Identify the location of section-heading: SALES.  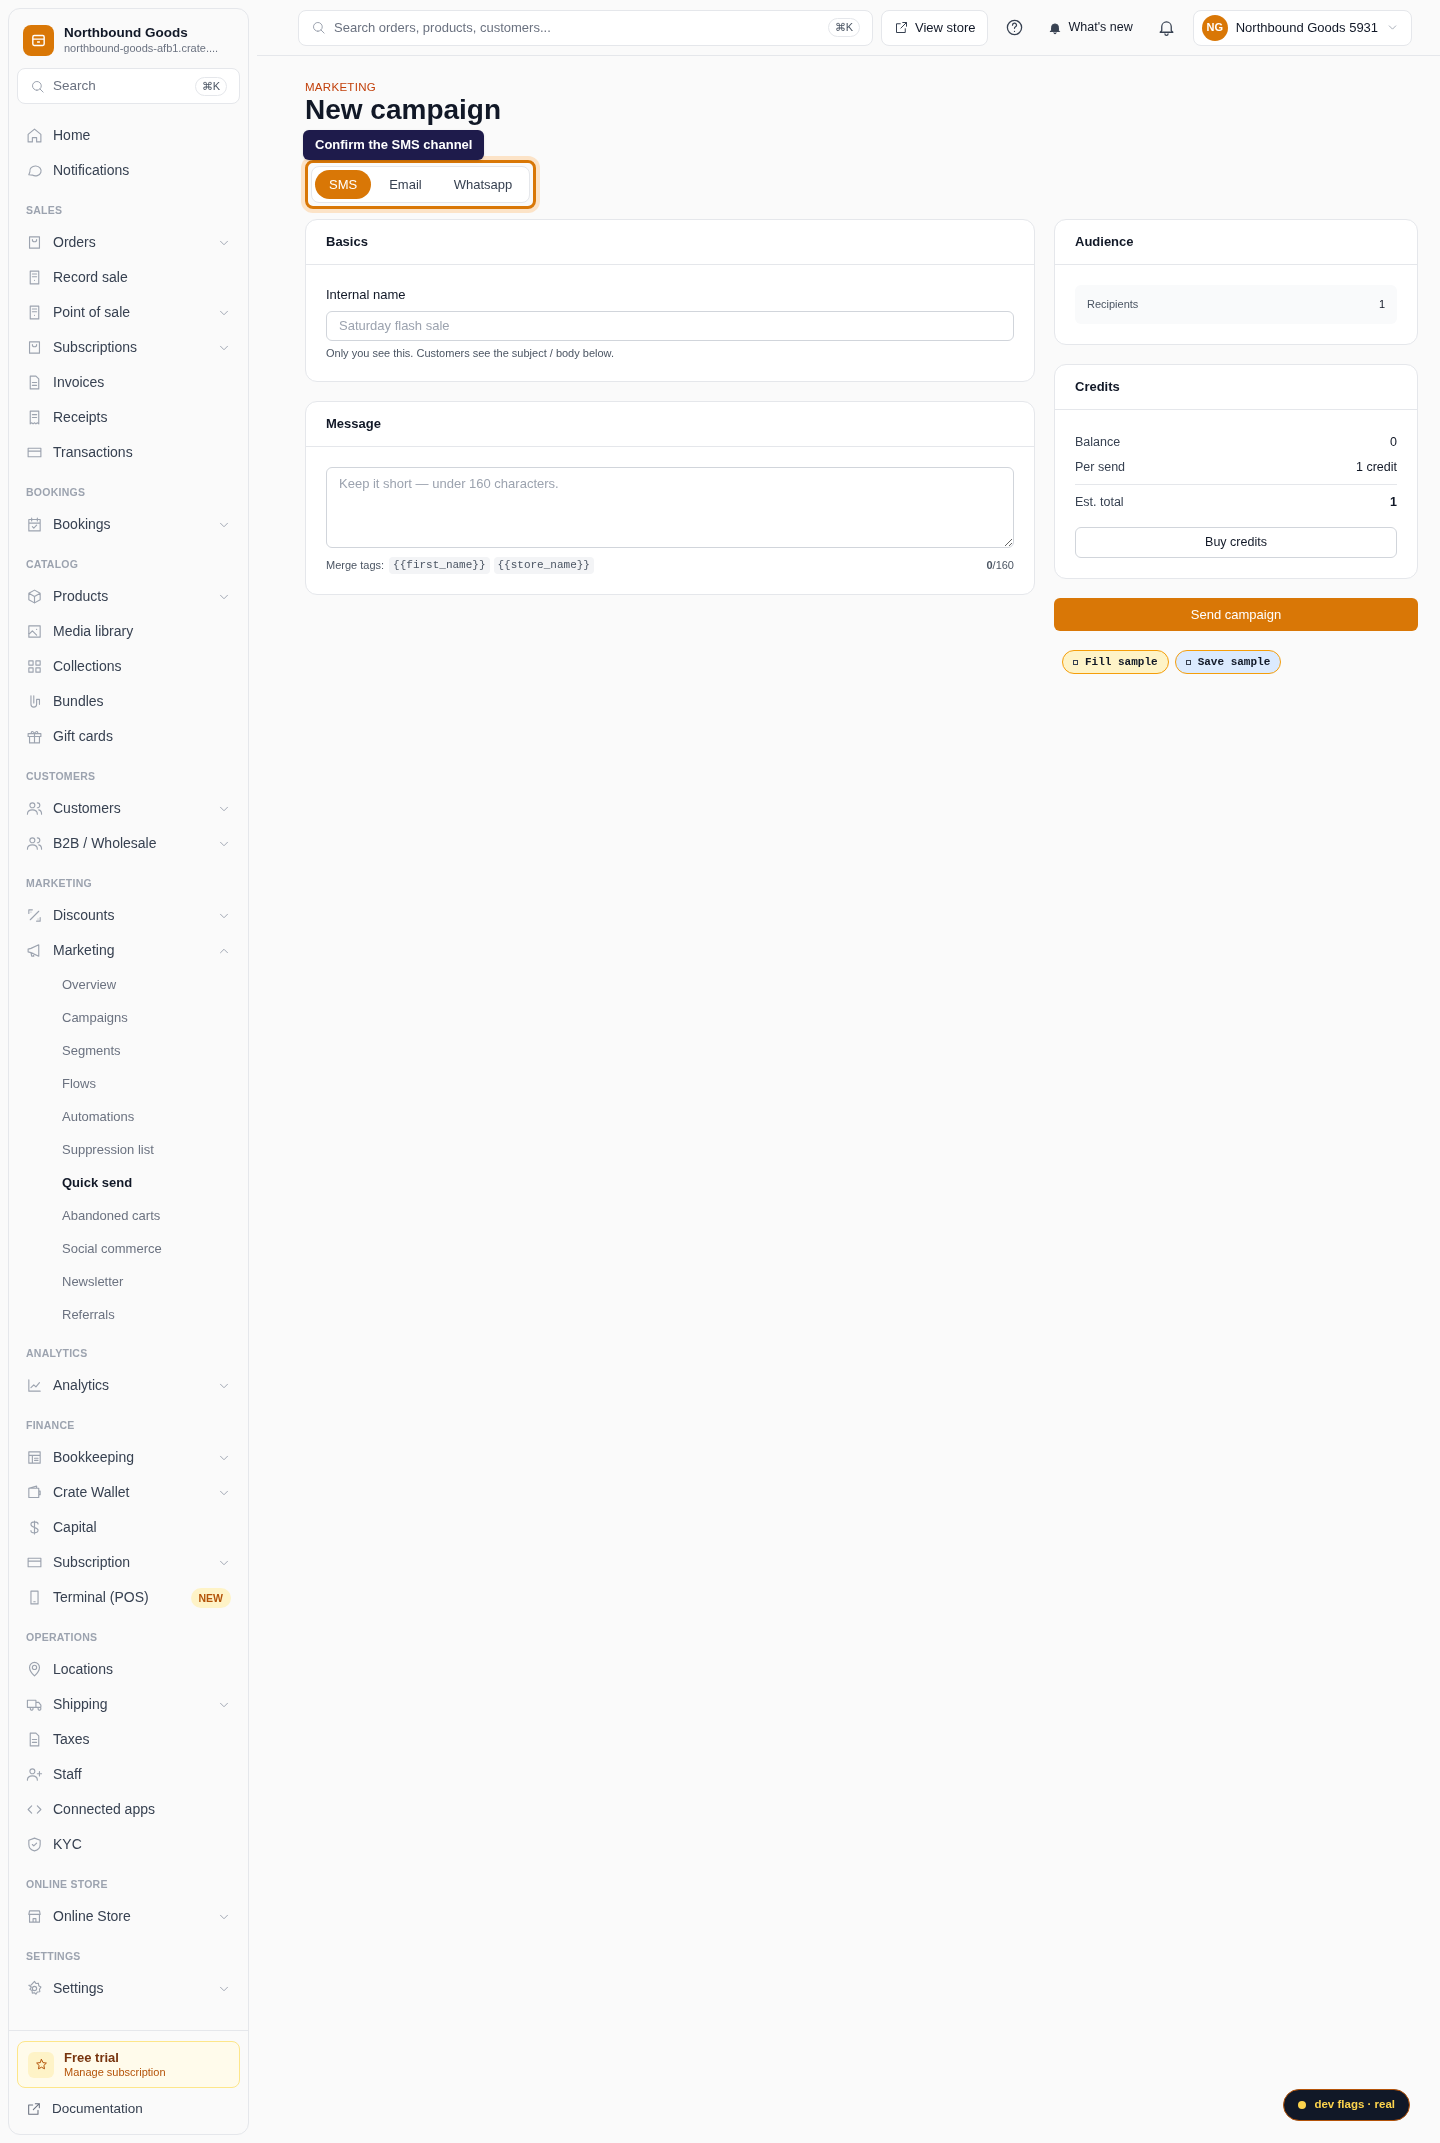
(44, 211).